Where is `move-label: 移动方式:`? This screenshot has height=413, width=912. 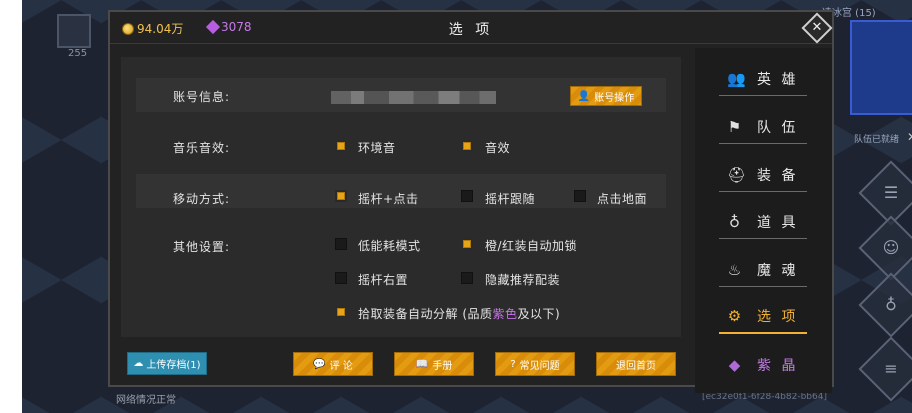
move-label: 移动方式: is located at coordinates (202, 199).